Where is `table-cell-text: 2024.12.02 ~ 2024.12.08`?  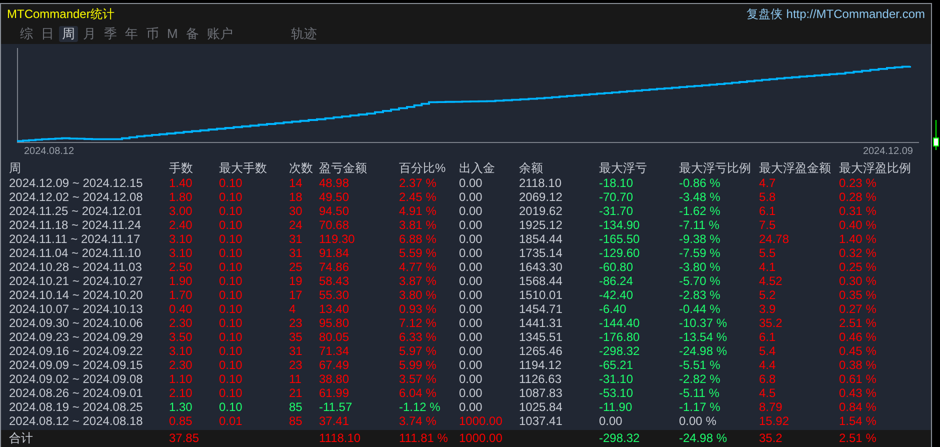
table-cell-text: 2024.12.02 ~ 2024.12.08 is located at coordinates (76, 197).